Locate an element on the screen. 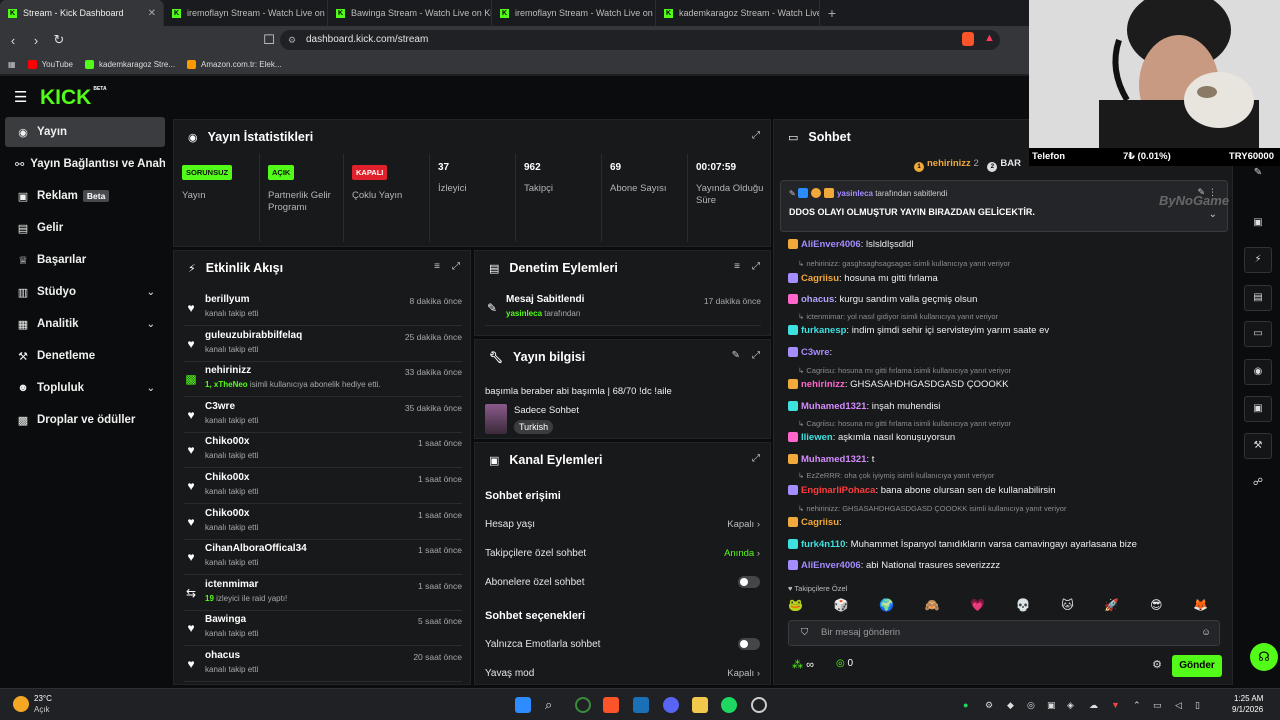 The image size is (1280, 720). close-icon: ✕ is located at coordinates (152, 13).